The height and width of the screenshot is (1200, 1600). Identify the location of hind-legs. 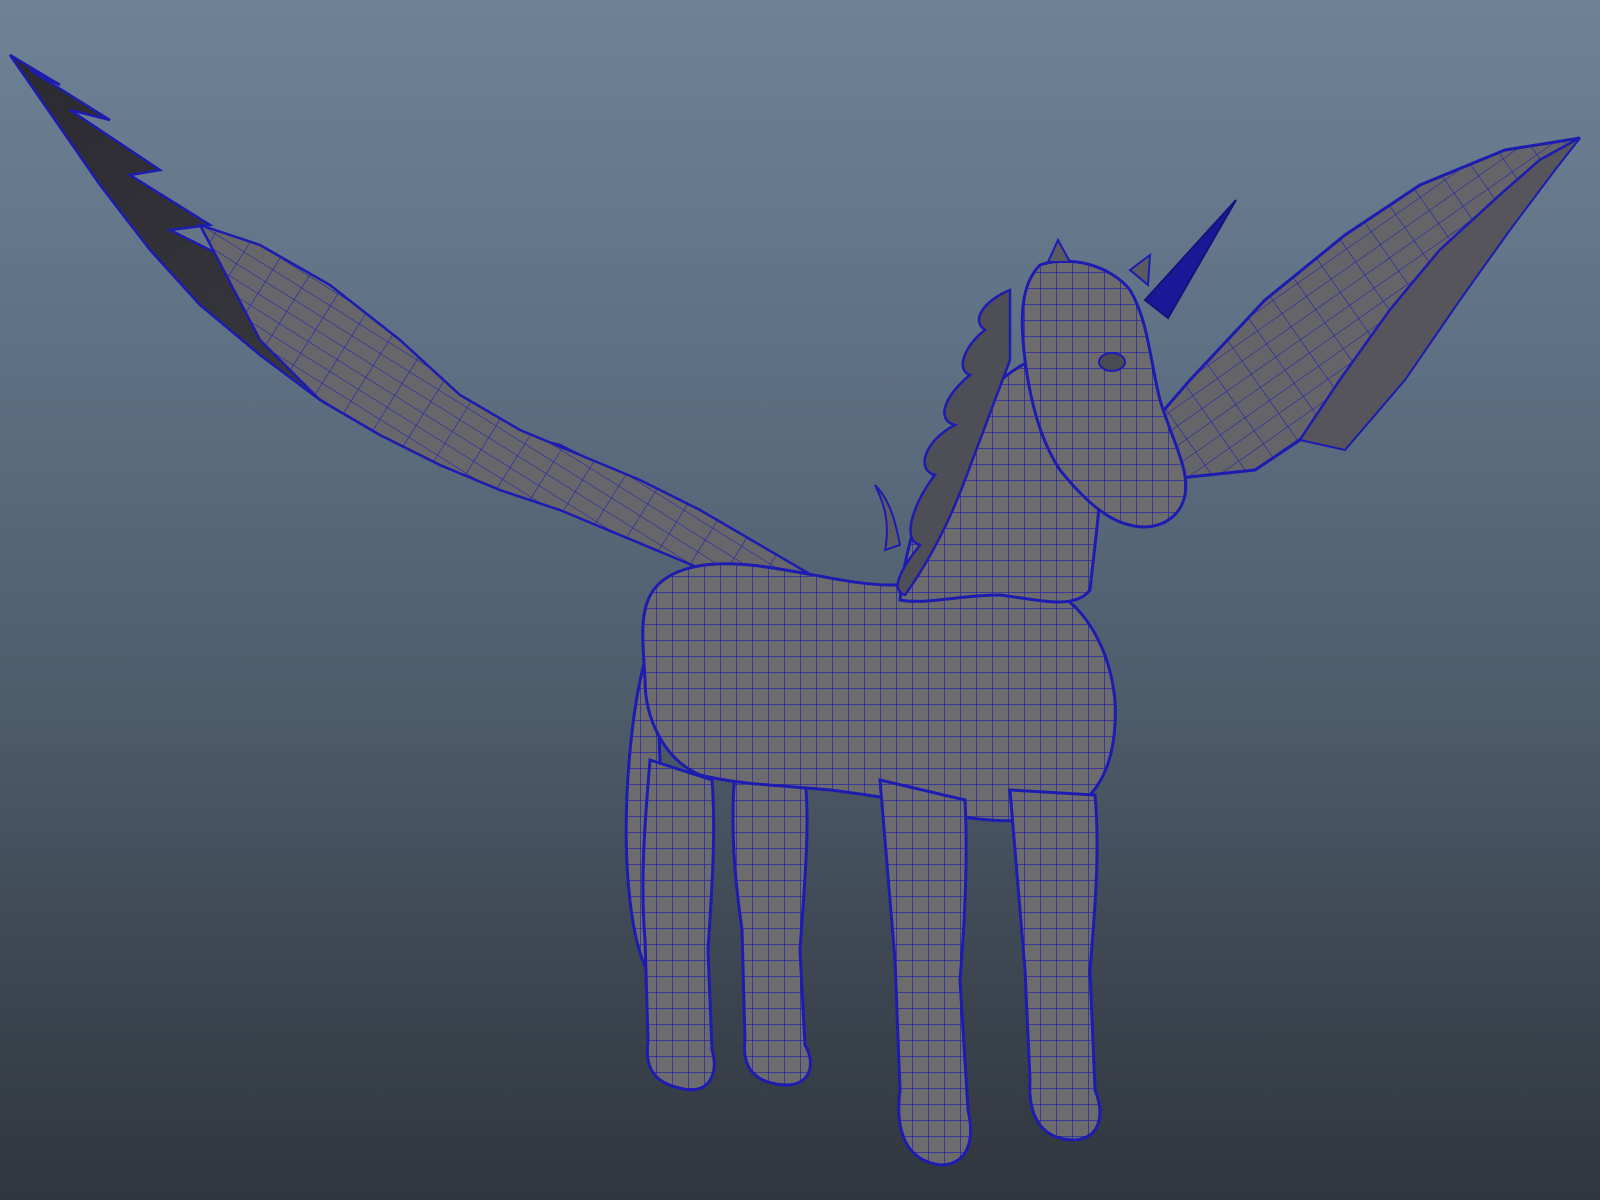
(726, 924).